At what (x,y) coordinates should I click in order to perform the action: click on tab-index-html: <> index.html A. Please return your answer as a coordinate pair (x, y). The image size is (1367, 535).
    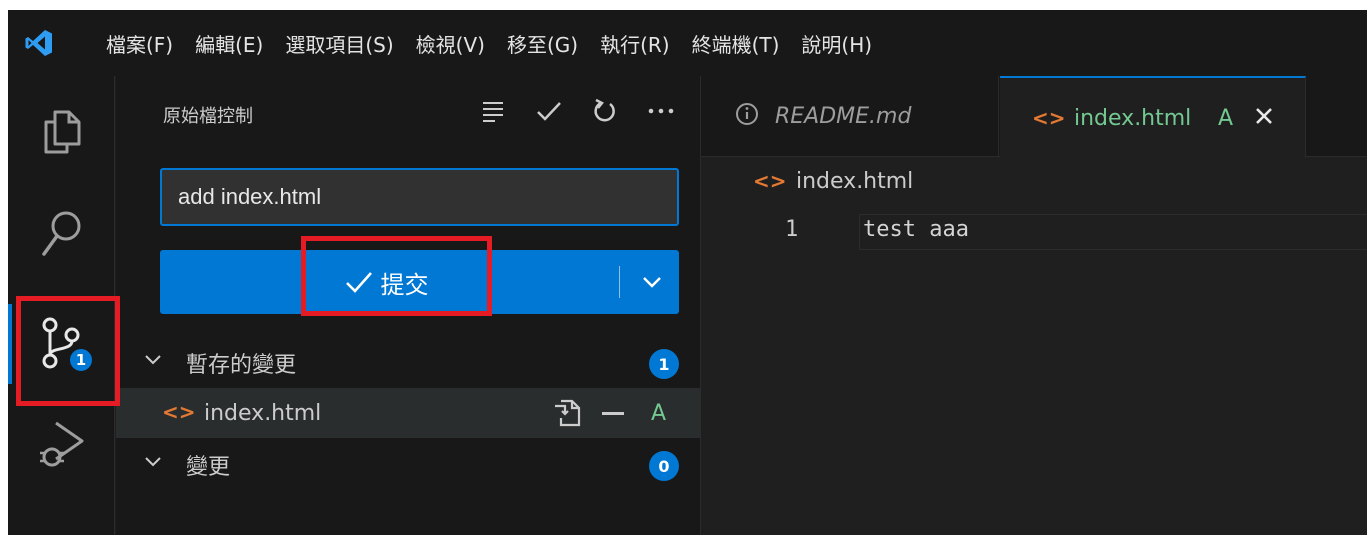
    Looking at the image, I should click on (1153, 117).